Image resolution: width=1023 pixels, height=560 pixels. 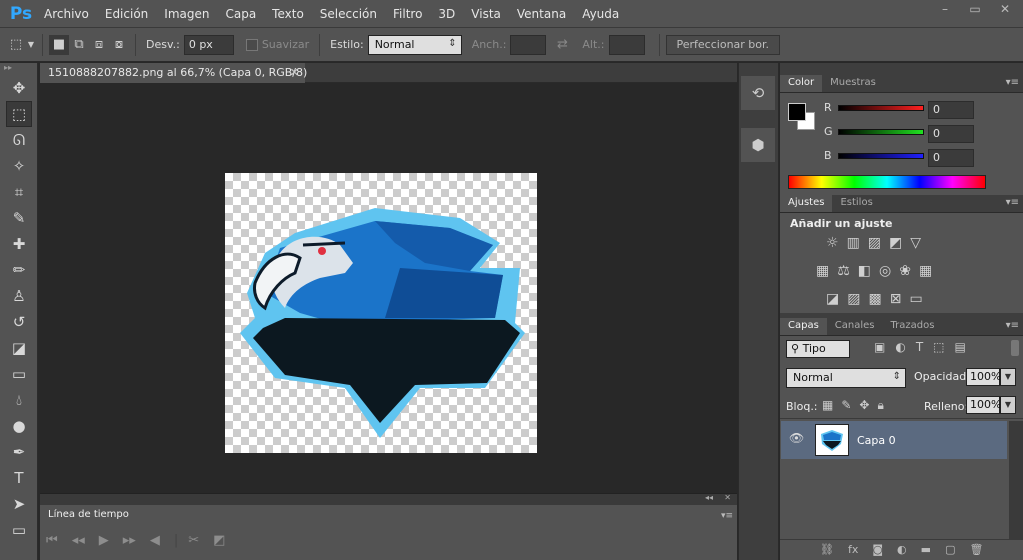 What do you see at coordinates (88, 516) in the screenshot?
I see `timeline-tab: Línea de tiempo` at bounding box center [88, 516].